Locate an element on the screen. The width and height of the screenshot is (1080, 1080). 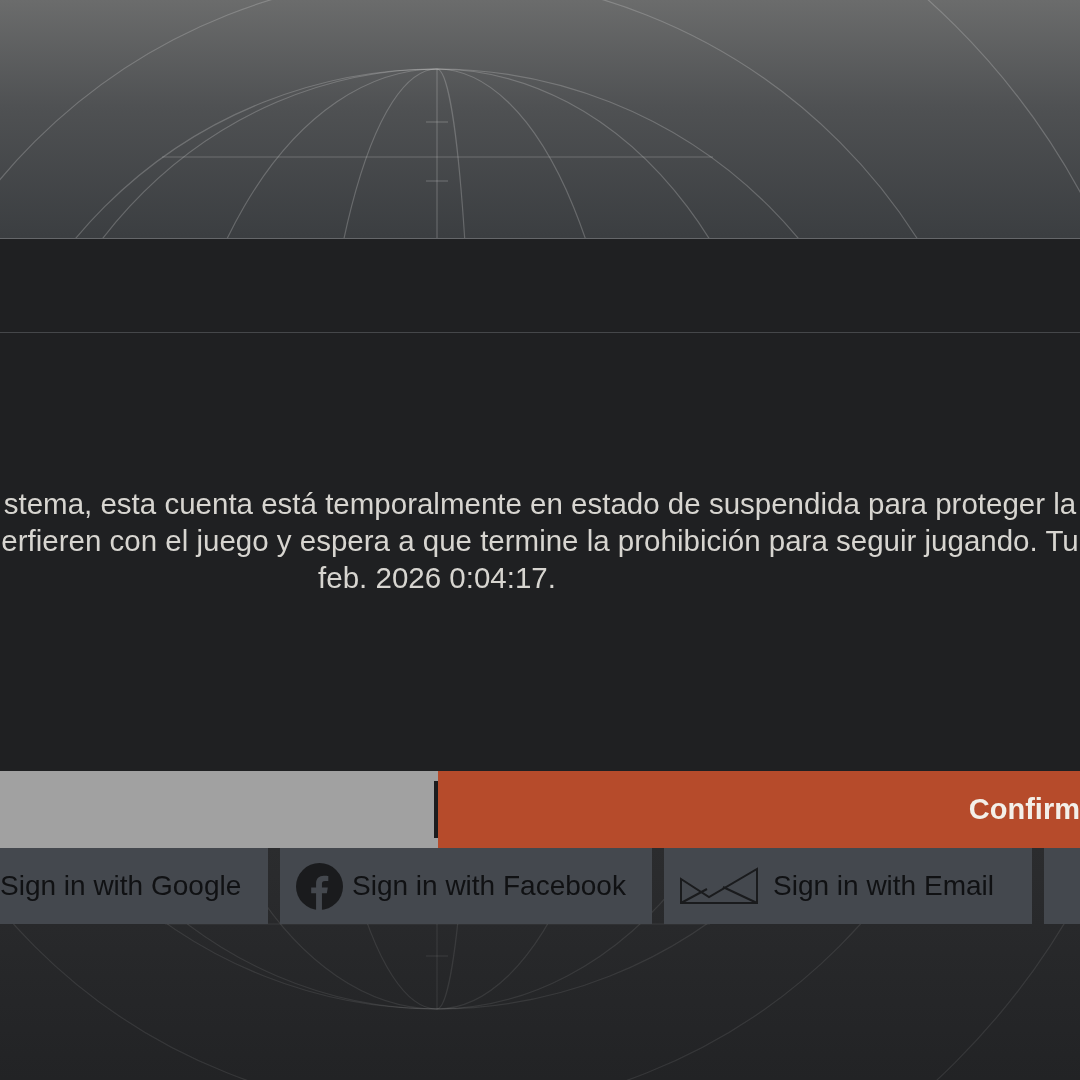
sign-in-button: Sign in with Email is located at coordinates (848, 886).